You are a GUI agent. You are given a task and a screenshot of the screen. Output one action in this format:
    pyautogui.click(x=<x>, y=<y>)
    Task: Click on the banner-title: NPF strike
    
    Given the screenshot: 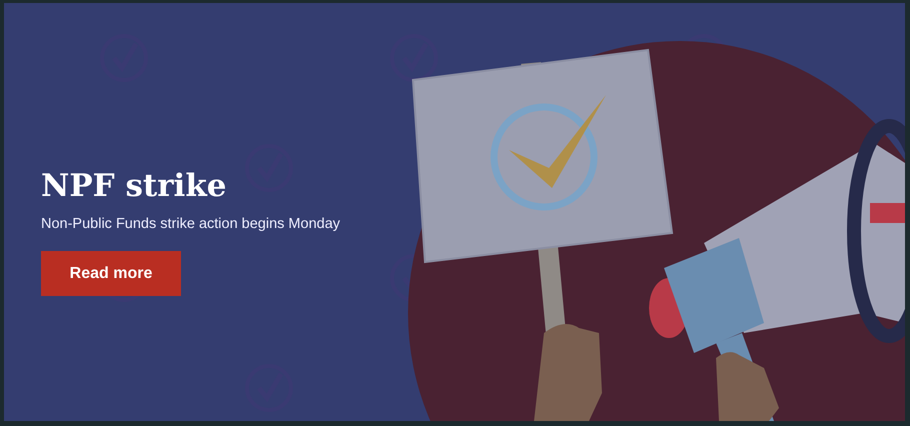 What is the action you would take?
    pyautogui.click(x=134, y=186)
    